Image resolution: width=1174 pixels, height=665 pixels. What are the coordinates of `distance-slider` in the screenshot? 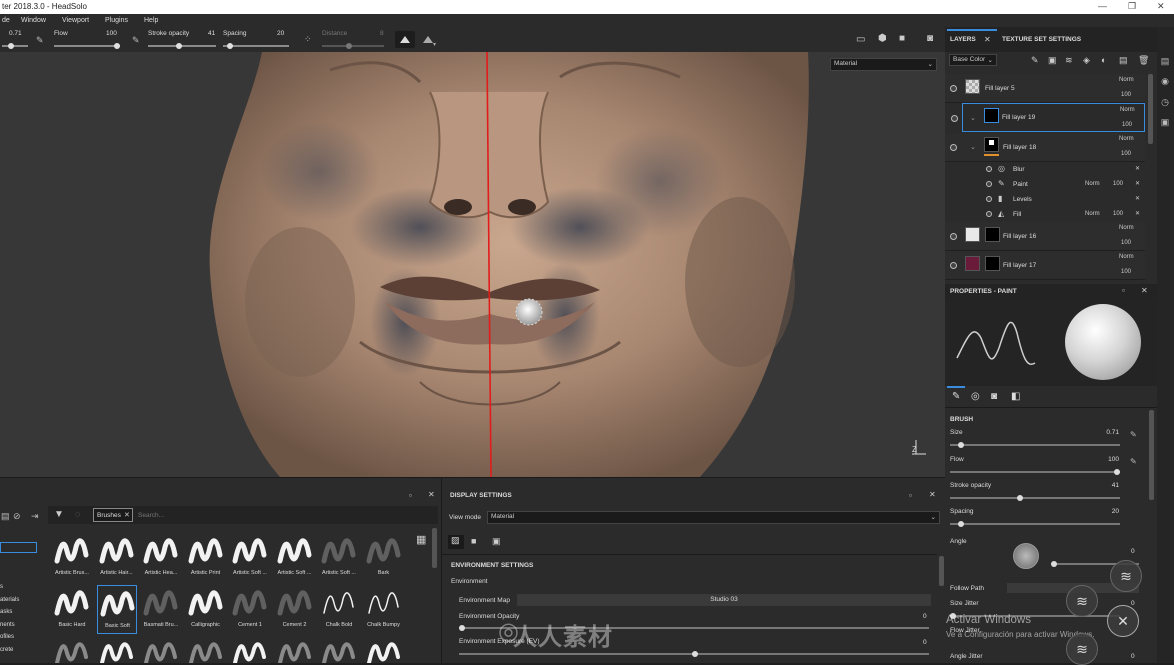 It's located at (353, 46).